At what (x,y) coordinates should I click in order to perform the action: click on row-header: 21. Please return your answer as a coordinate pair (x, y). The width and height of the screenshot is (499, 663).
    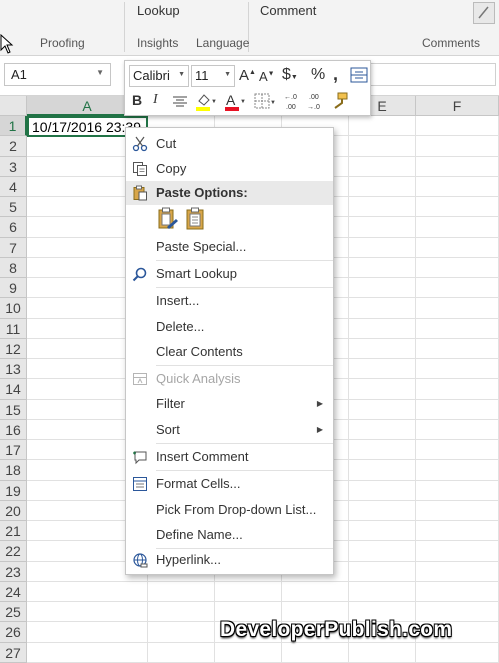
    Looking at the image, I should click on (13, 531).